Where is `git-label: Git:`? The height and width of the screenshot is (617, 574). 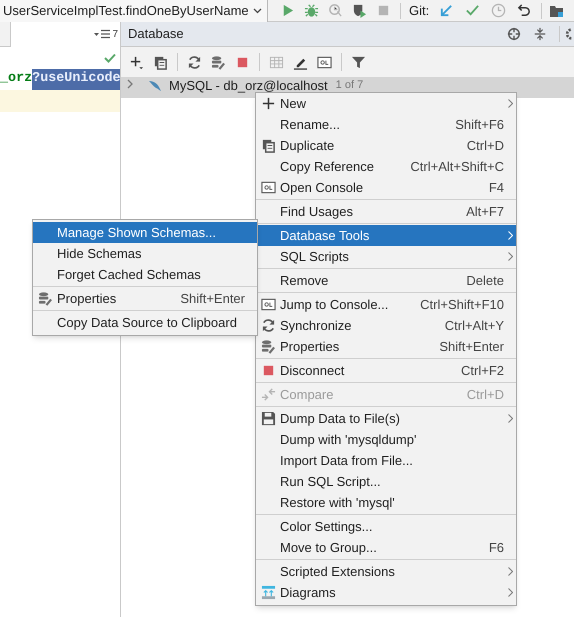 git-label: Git: is located at coordinates (419, 11).